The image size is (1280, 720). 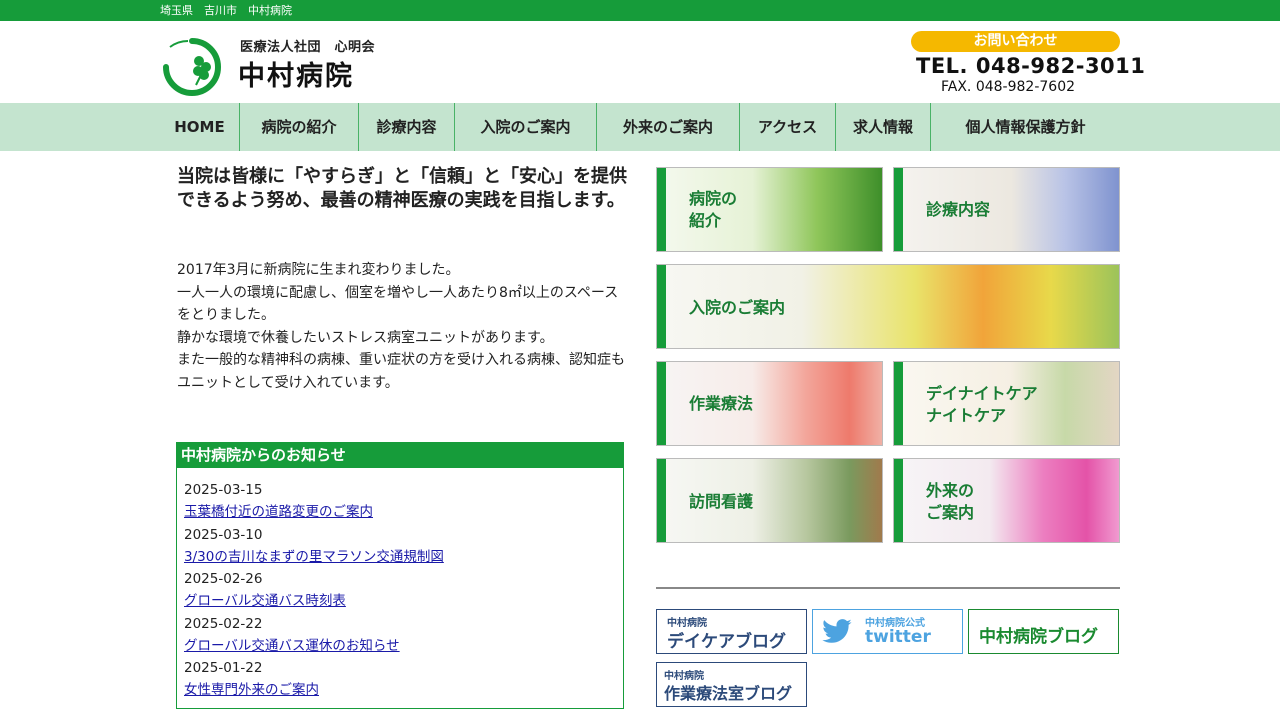 I want to click on news-date: 2025-03-15, so click(x=223, y=490).